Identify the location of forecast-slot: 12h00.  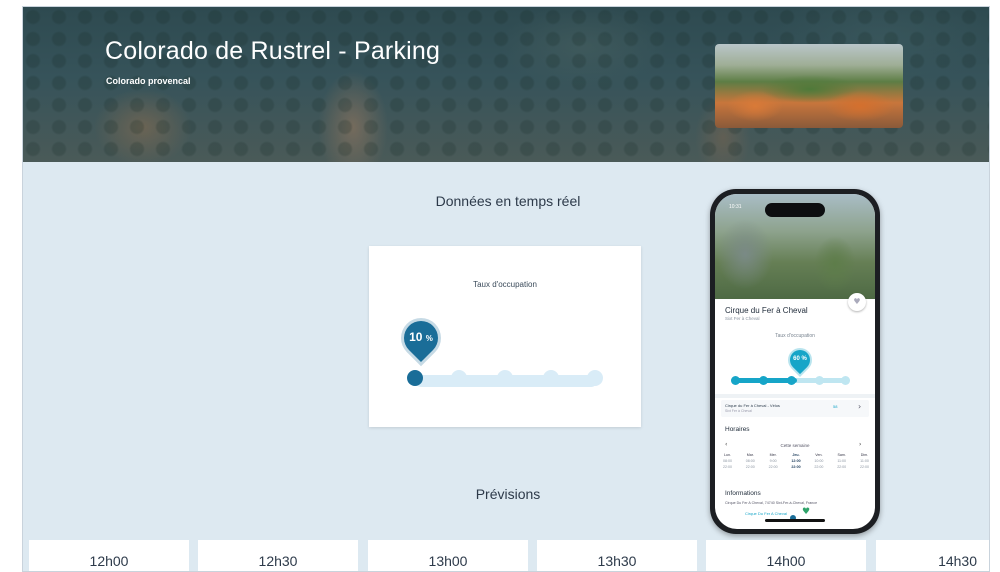
(109, 555).